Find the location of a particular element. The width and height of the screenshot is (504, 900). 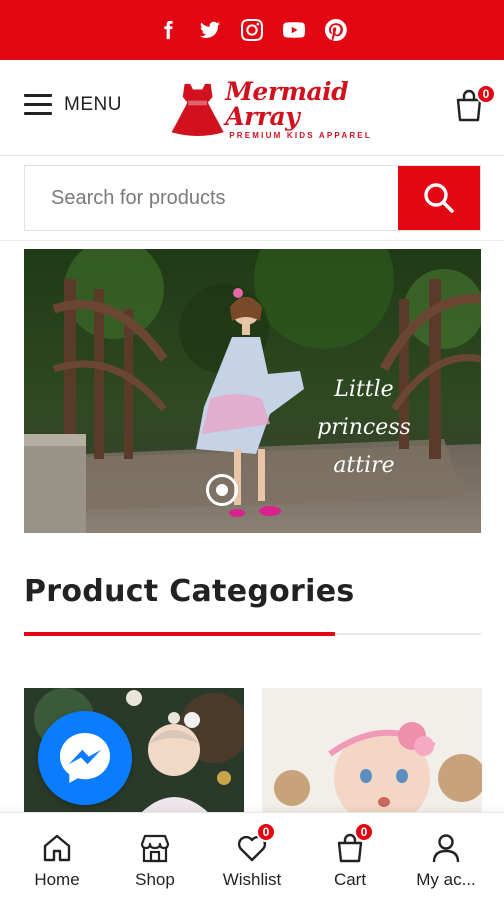

store-icon is located at coordinates (155, 848).